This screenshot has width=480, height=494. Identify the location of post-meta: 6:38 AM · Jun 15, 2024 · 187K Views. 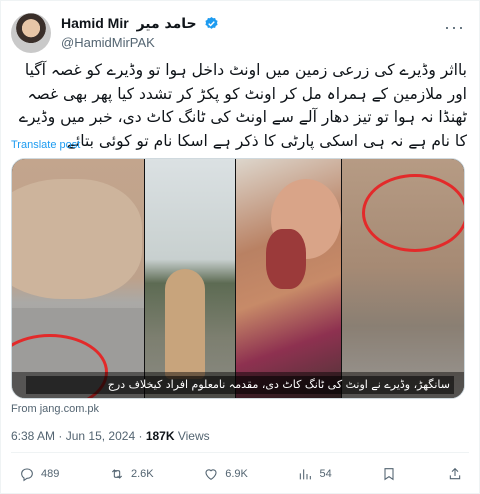
(110, 436).